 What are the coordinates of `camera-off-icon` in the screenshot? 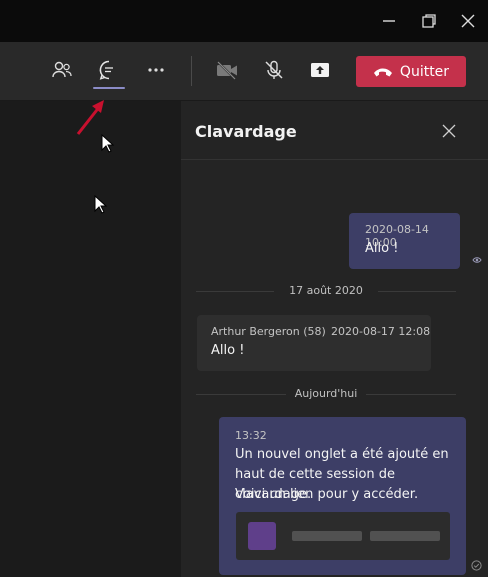 It's located at (227, 70).